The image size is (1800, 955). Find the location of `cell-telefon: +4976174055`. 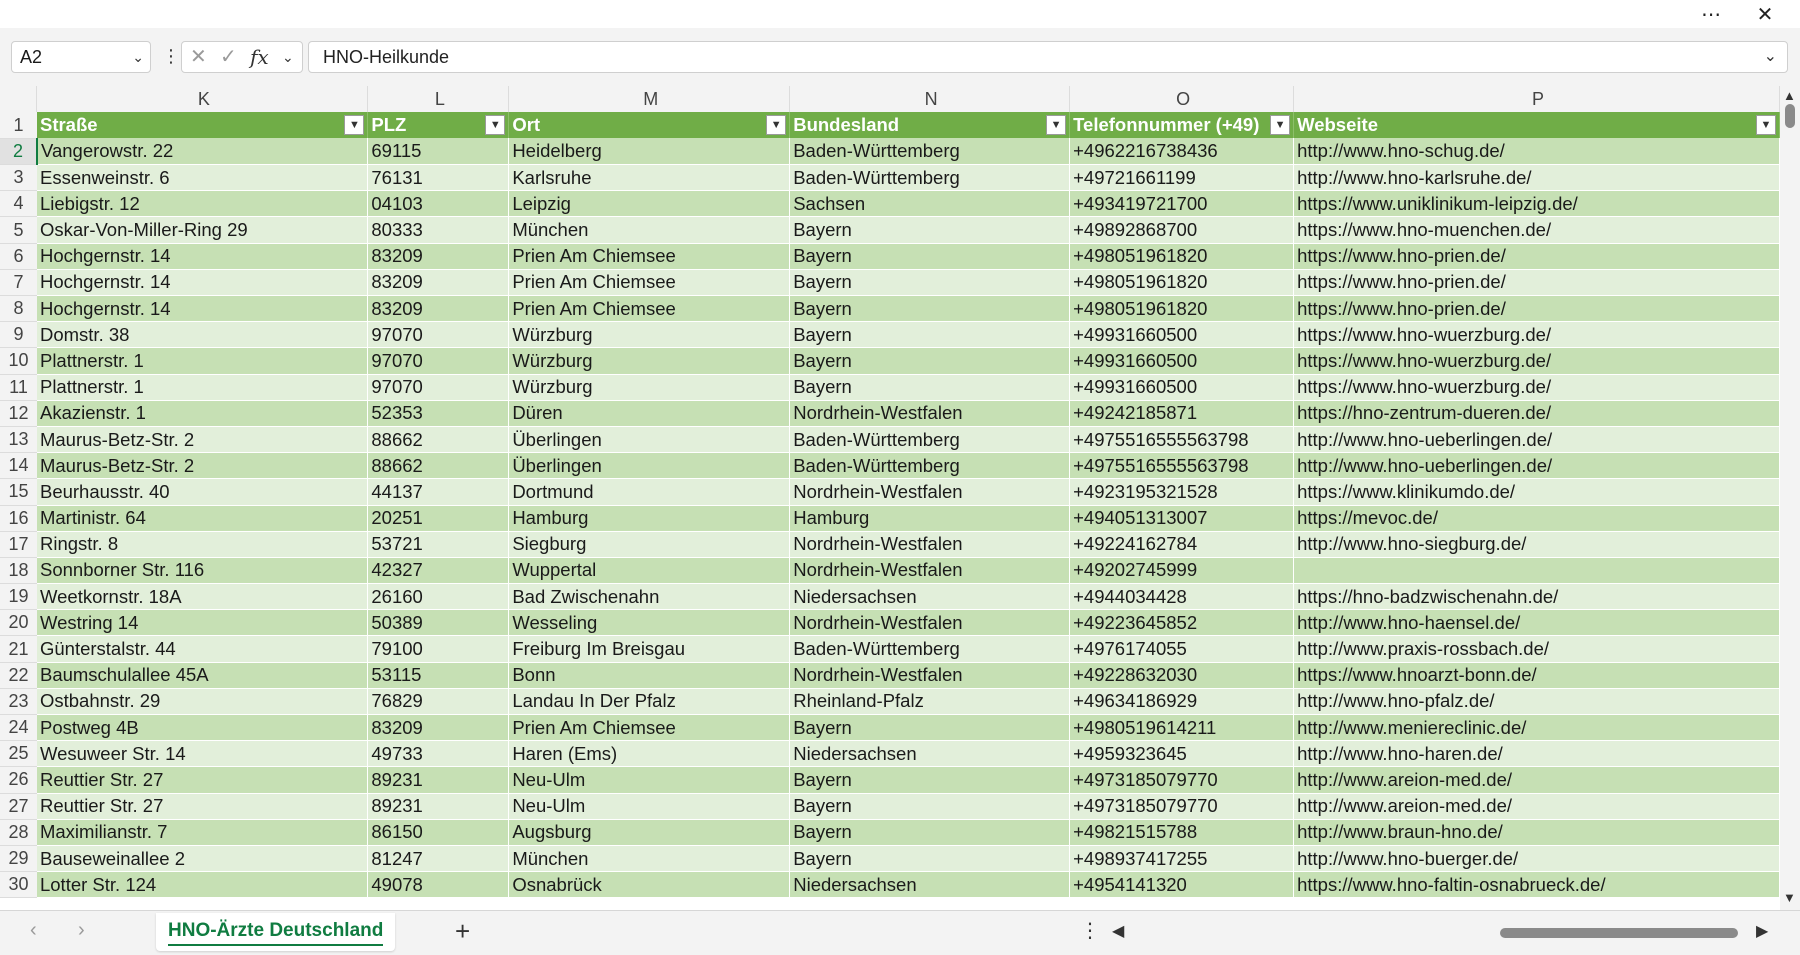

cell-telefon: +4976174055 is located at coordinates (1182, 649).